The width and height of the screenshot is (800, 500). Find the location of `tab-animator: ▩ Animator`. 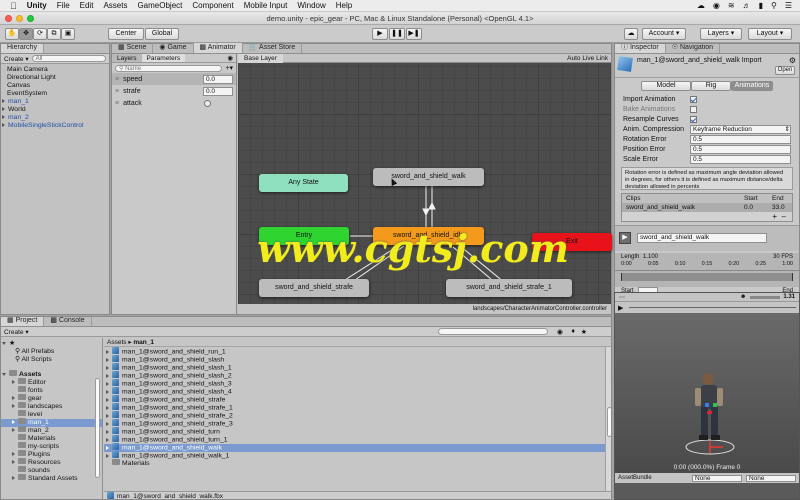

tab-animator: ▩ Animator is located at coordinates (218, 48).